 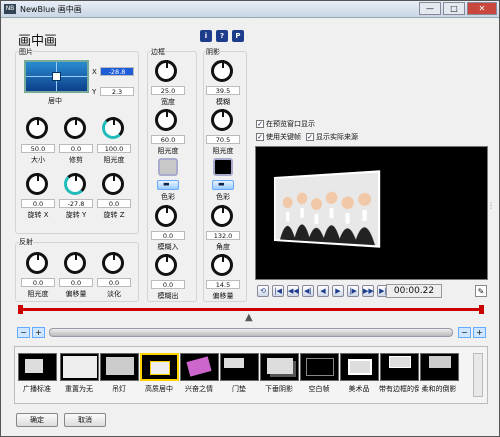 What do you see at coordinates (323, 291) in the screenshot?
I see `reverse-button: ◀` at bounding box center [323, 291].